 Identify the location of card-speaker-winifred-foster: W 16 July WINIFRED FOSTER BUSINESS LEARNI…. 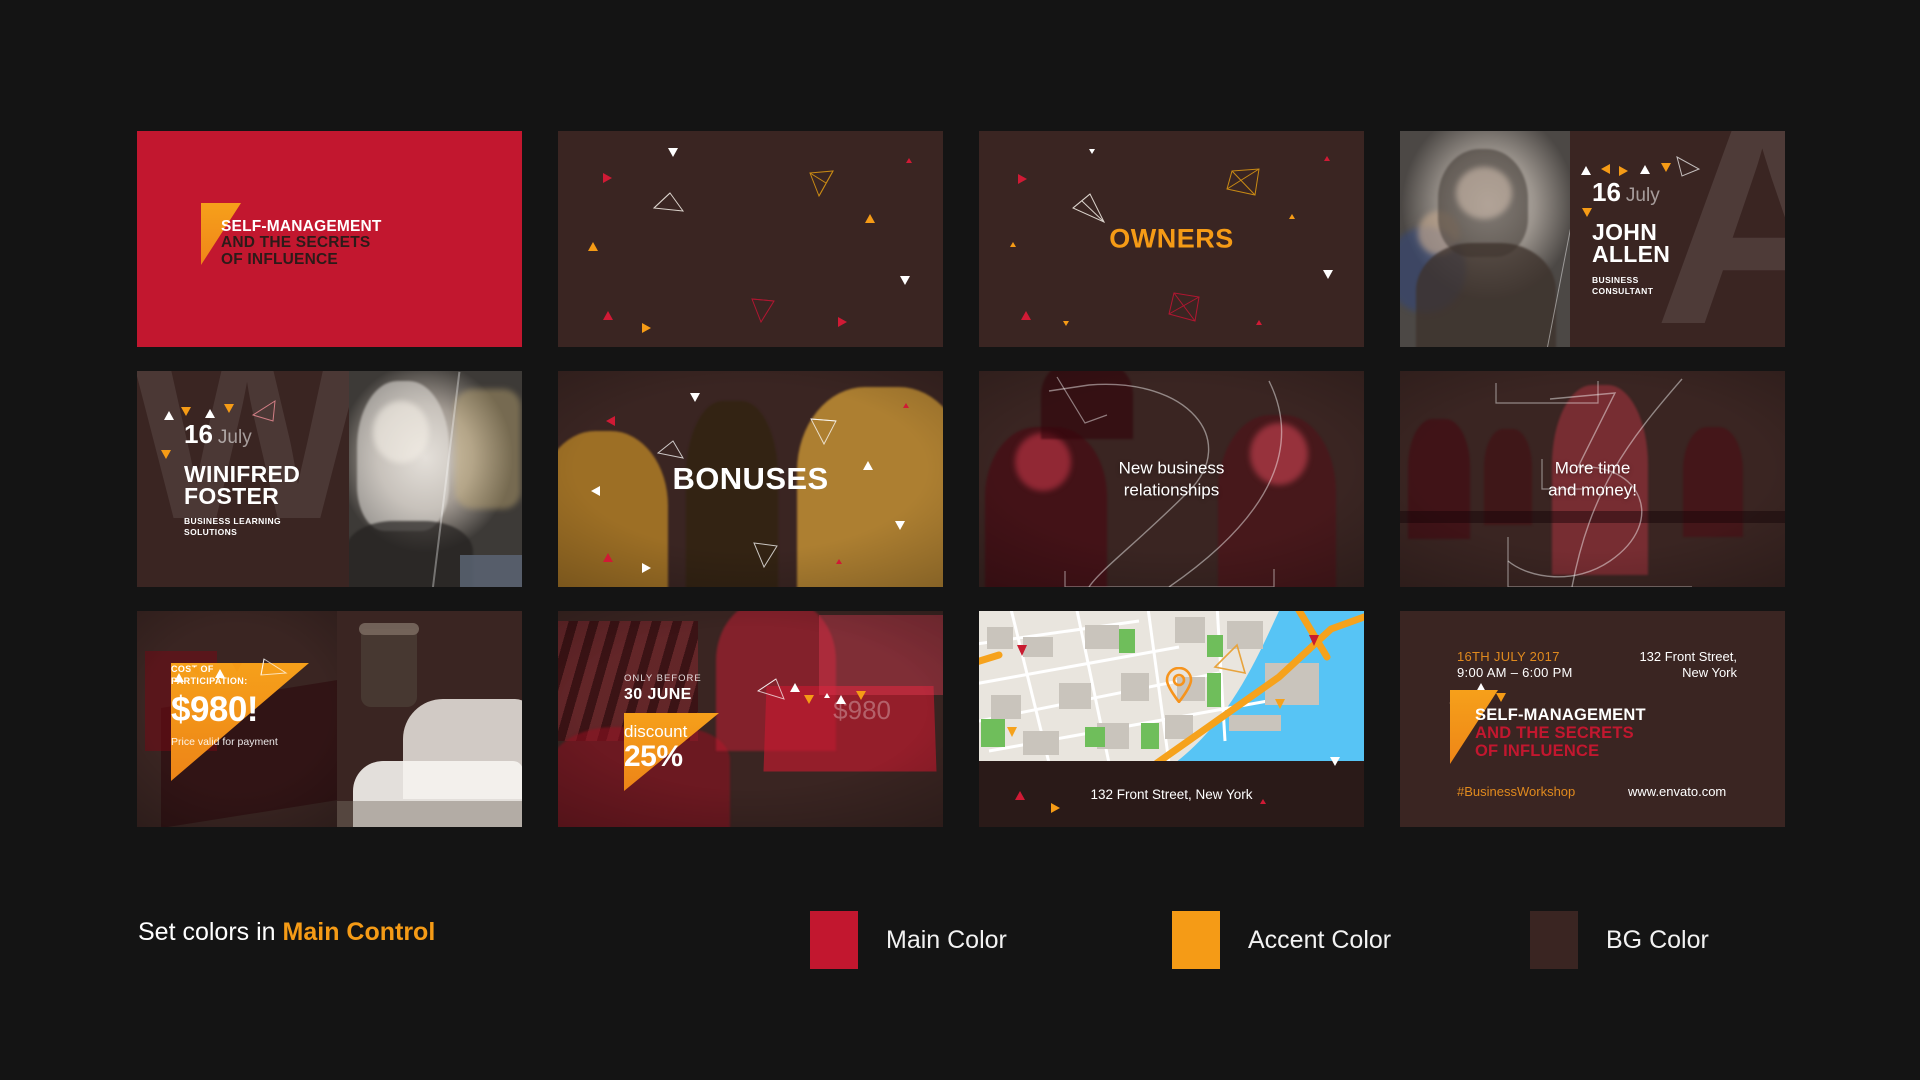
(329, 479).